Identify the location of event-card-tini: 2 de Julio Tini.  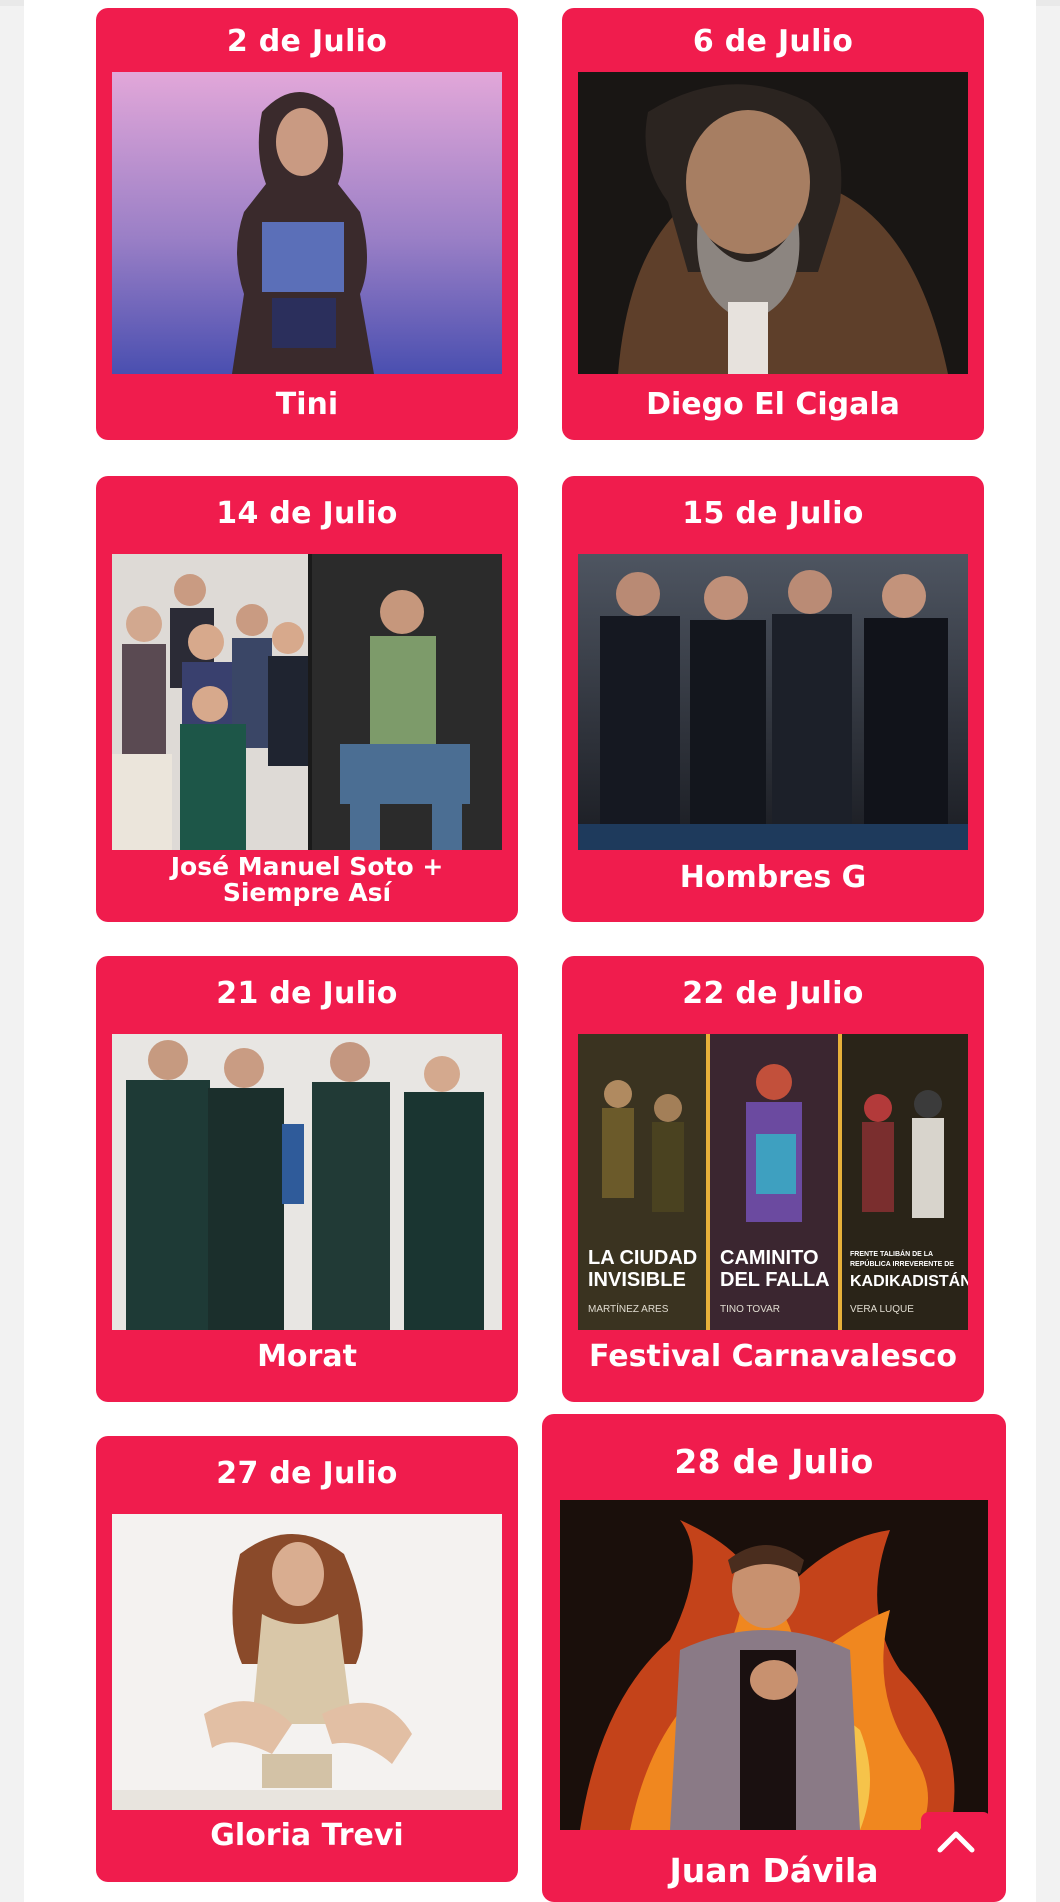
(307, 224).